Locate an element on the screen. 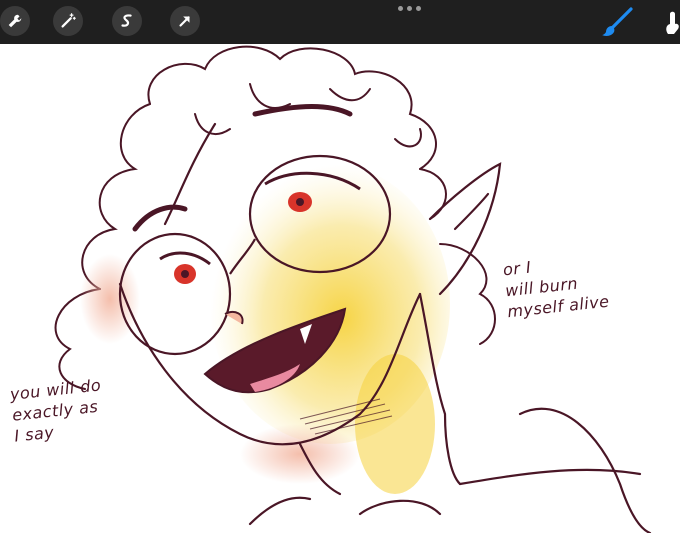 The width and height of the screenshot is (680, 533). selection-icon is located at coordinates (127, 21).